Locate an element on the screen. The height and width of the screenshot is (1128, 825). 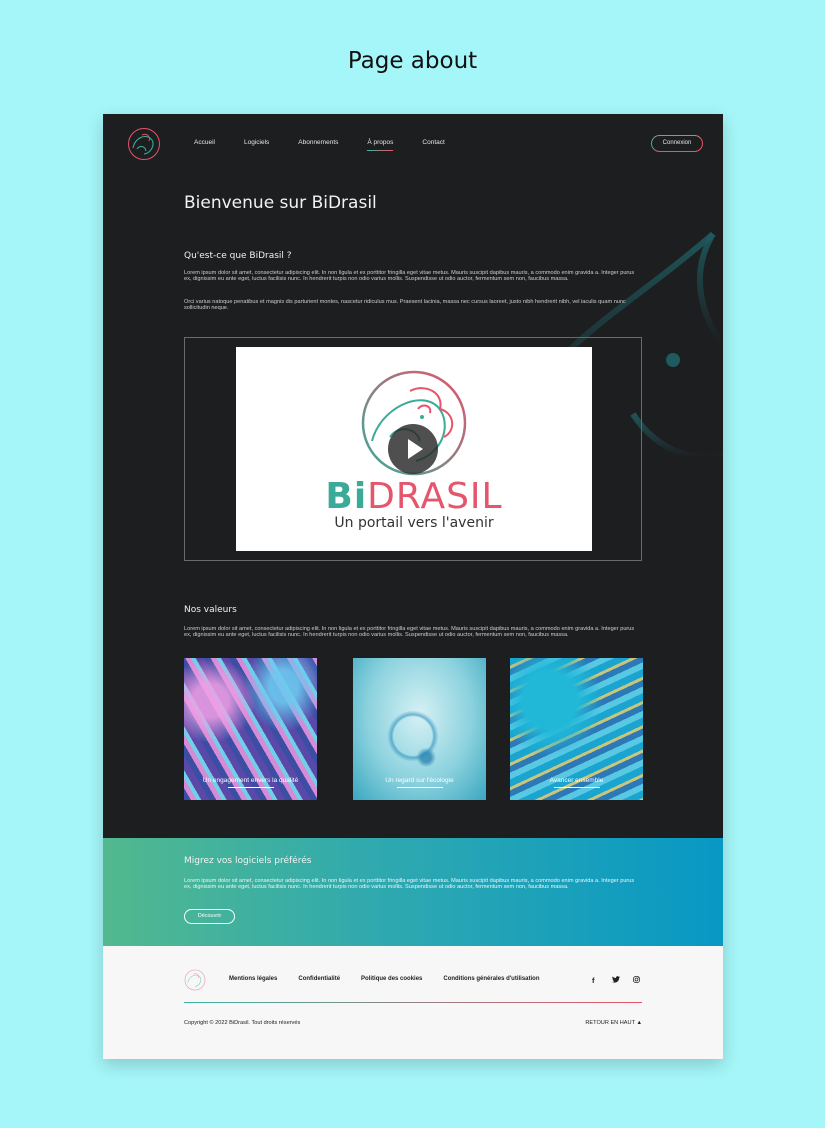
back-to-top-link: RETOUR EN HAUT ▲ is located at coordinates (613, 1023).